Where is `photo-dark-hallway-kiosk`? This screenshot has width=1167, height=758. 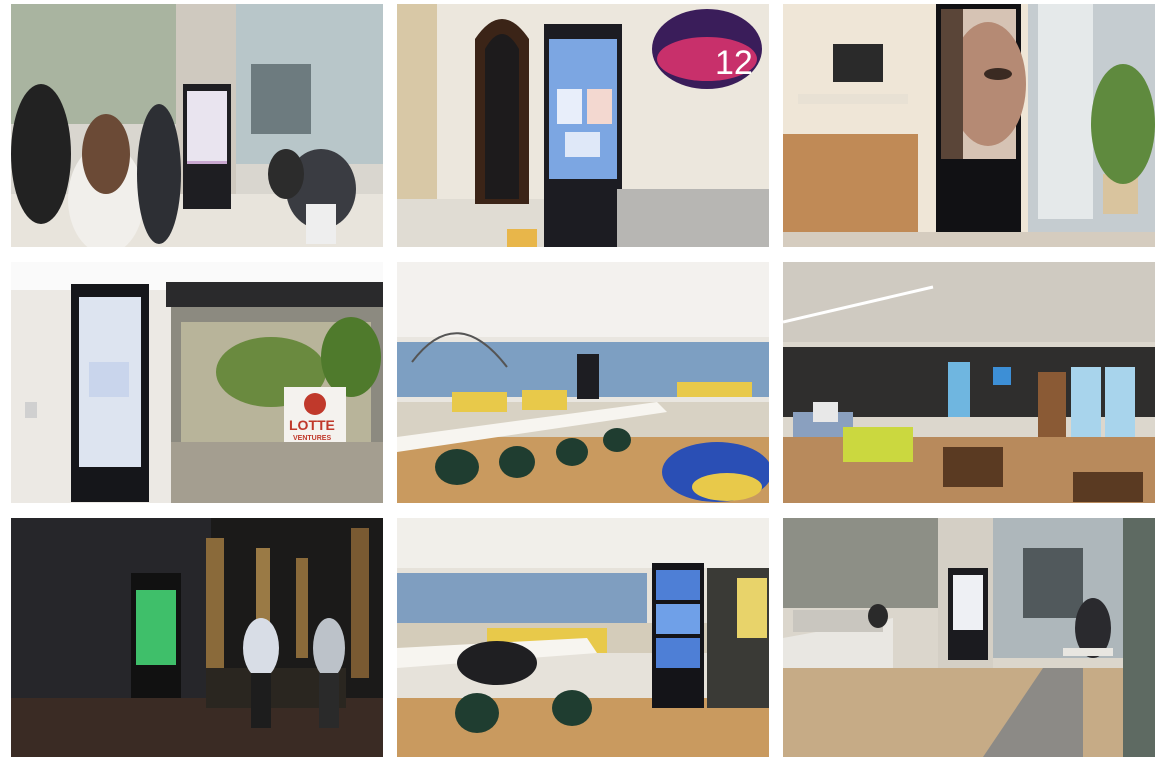 photo-dark-hallway-kiosk is located at coordinates (197, 637).